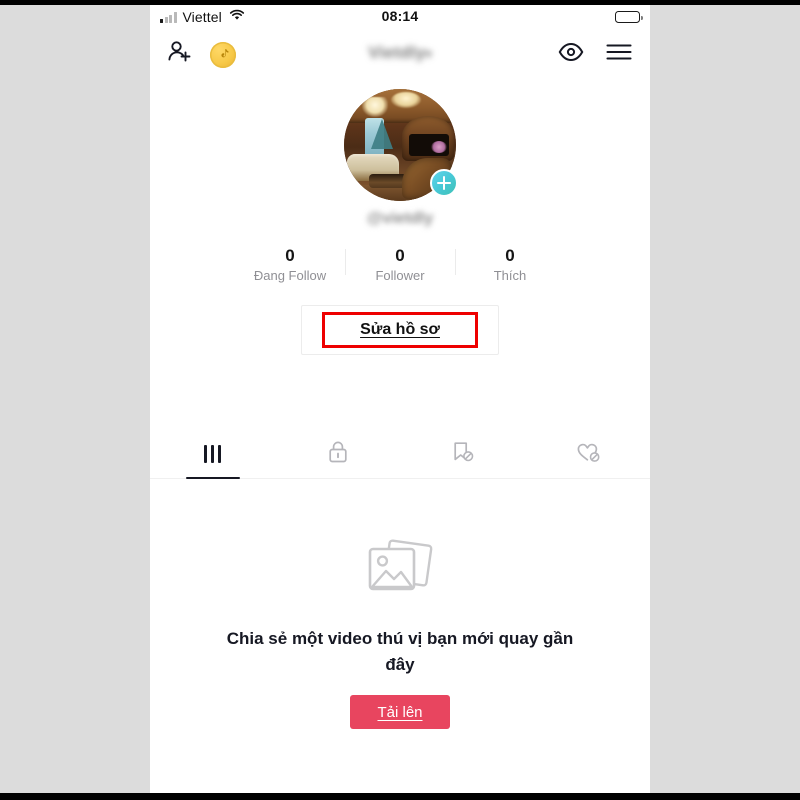  I want to click on tab-active-underline, so click(212, 478).